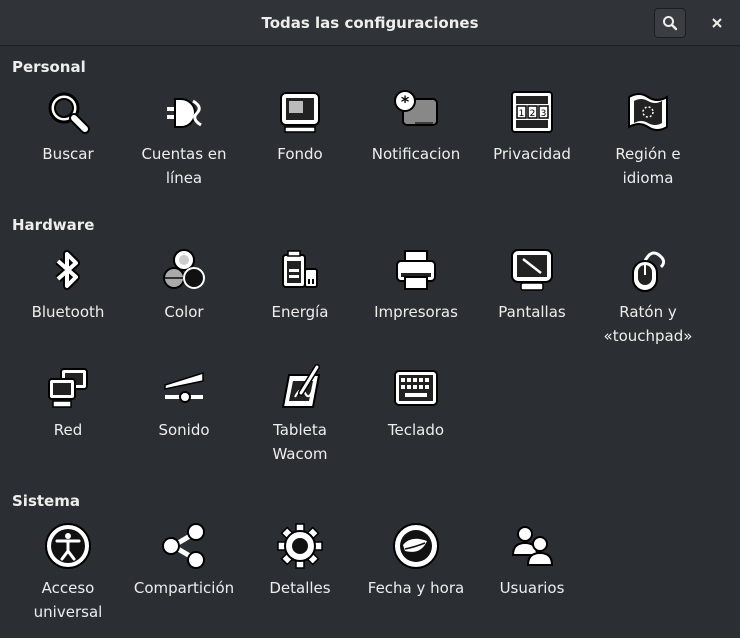  What do you see at coordinates (532, 154) in the screenshot?
I see `panel-label: Privacidad` at bounding box center [532, 154].